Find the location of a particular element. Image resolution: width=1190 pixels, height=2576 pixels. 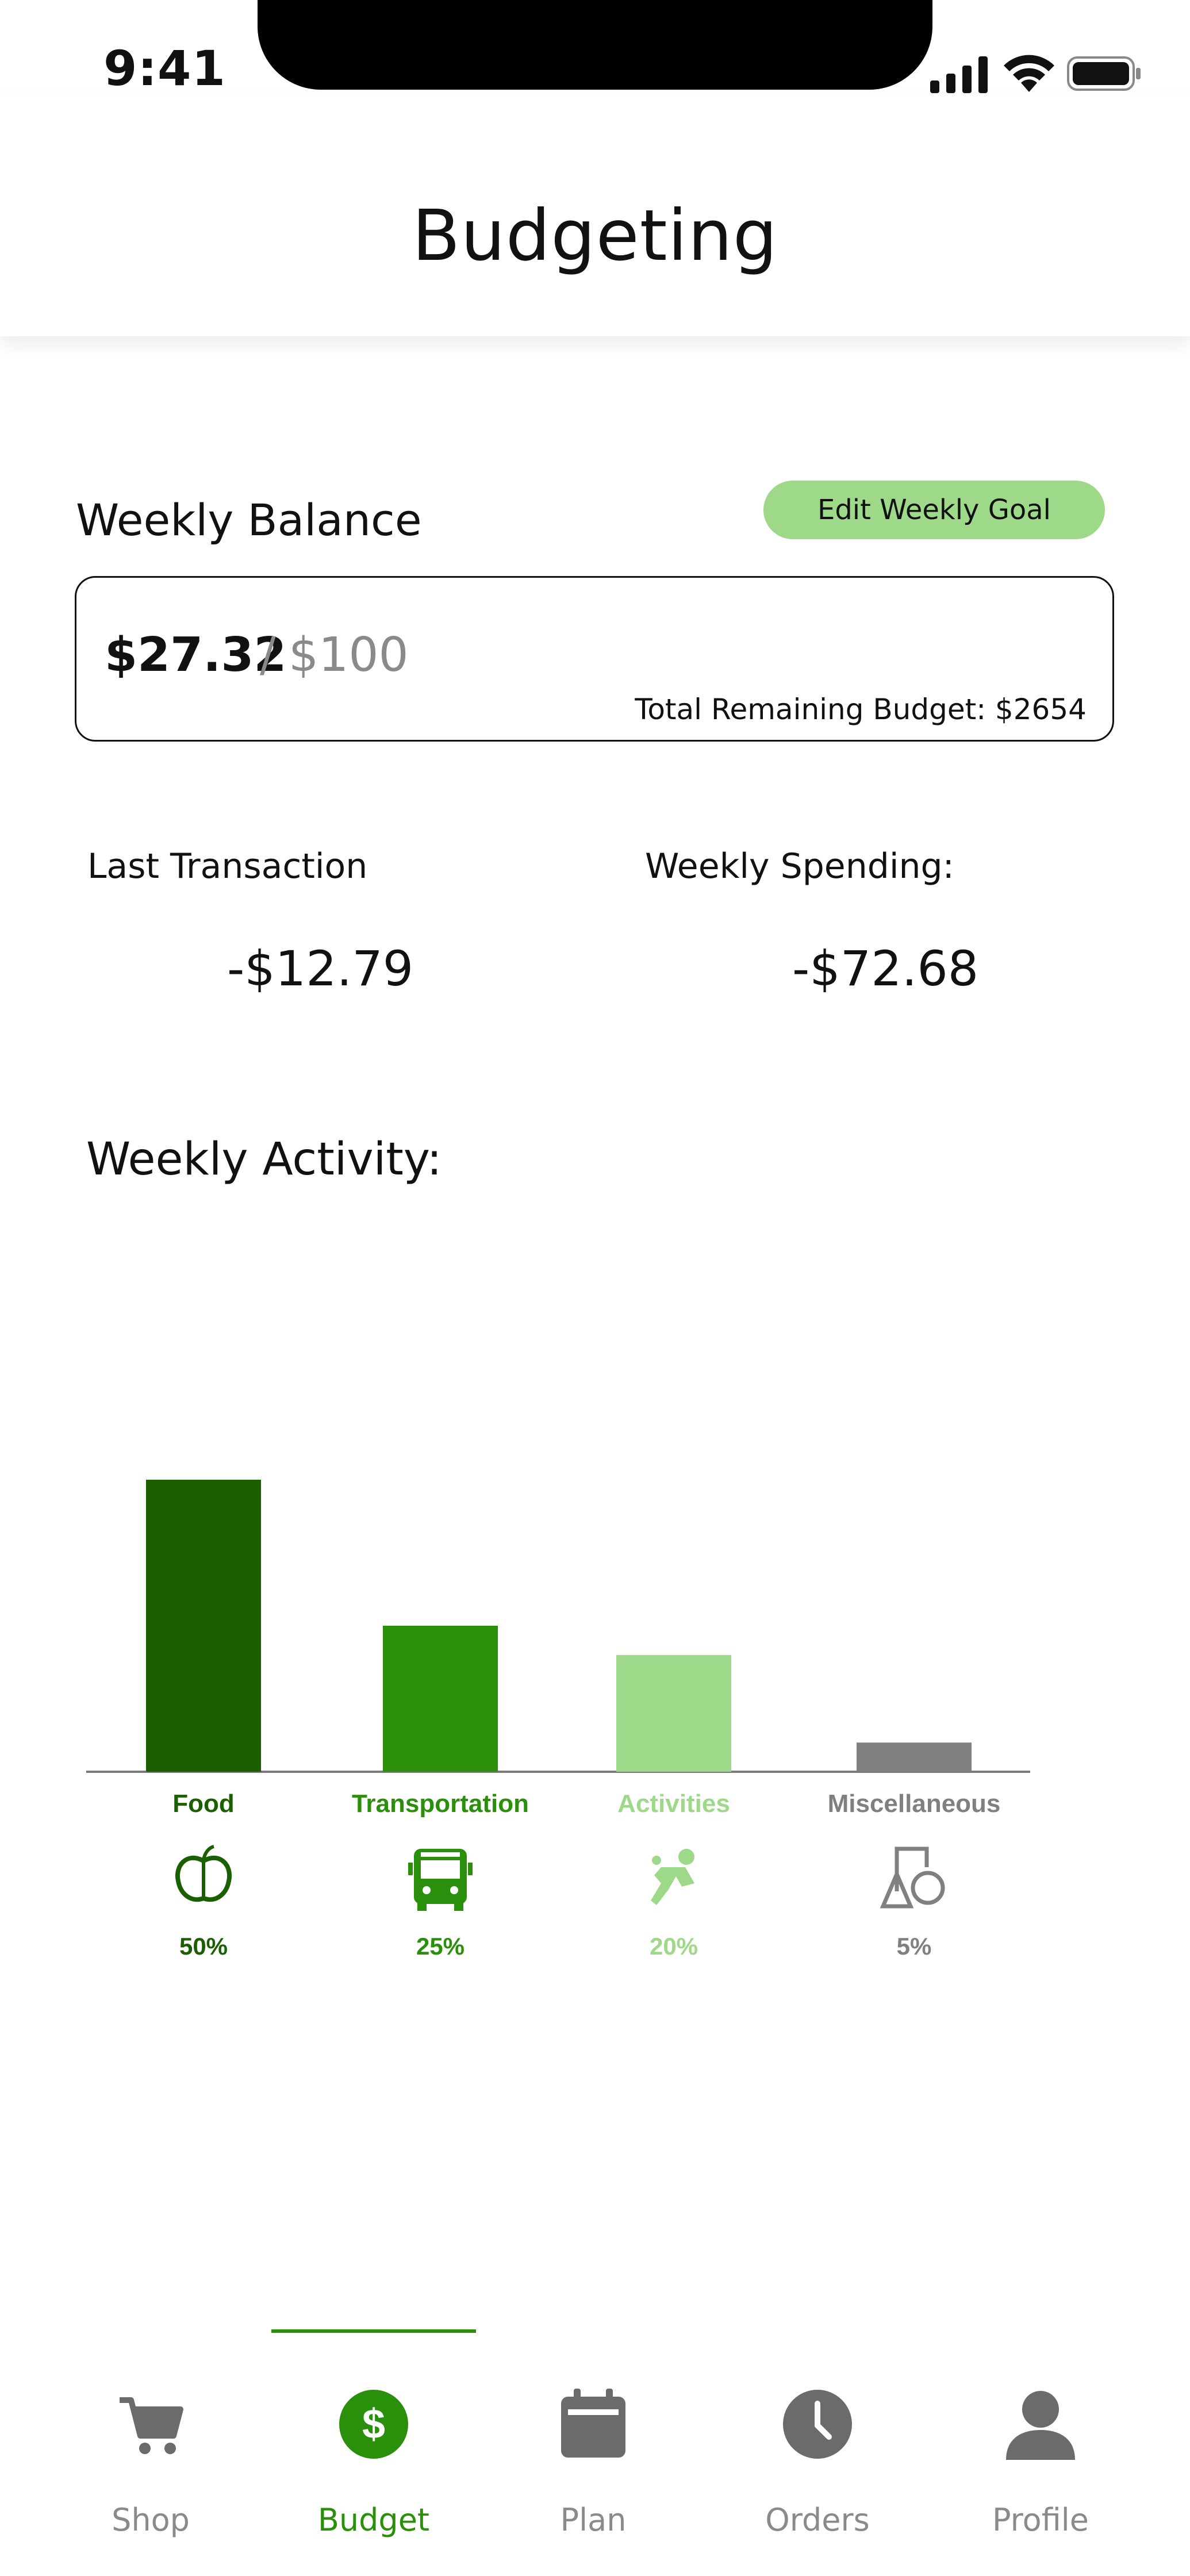

edit-weekly-goal-button: Edit Weekly Goal is located at coordinates (934, 510).